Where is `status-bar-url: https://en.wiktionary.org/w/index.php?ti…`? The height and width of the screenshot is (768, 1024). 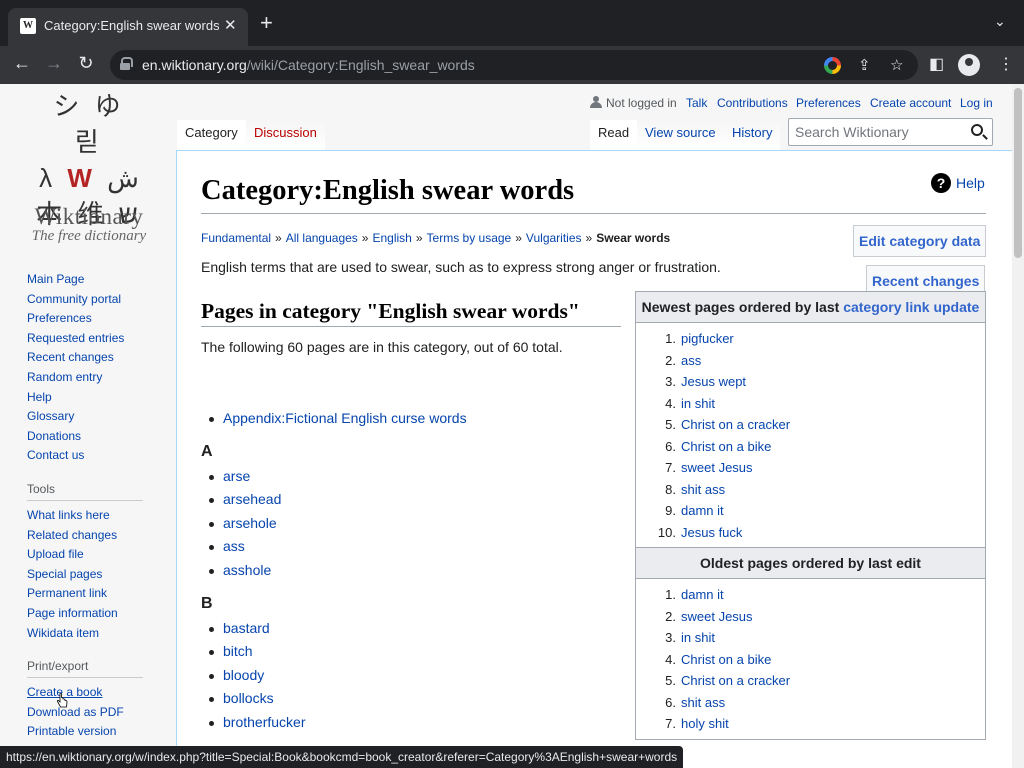 status-bar-url: https://en.wiktionary.org/w/index.php?ti… is located at coordinates (342, 757).